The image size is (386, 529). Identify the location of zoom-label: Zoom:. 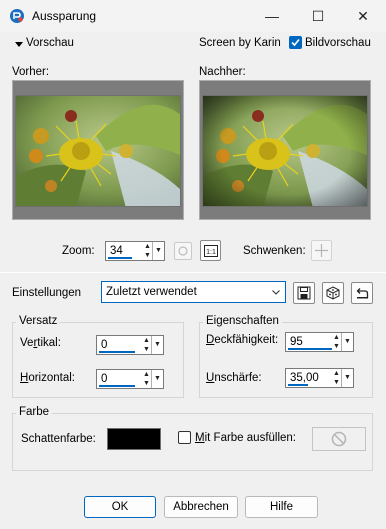
(78, 251).